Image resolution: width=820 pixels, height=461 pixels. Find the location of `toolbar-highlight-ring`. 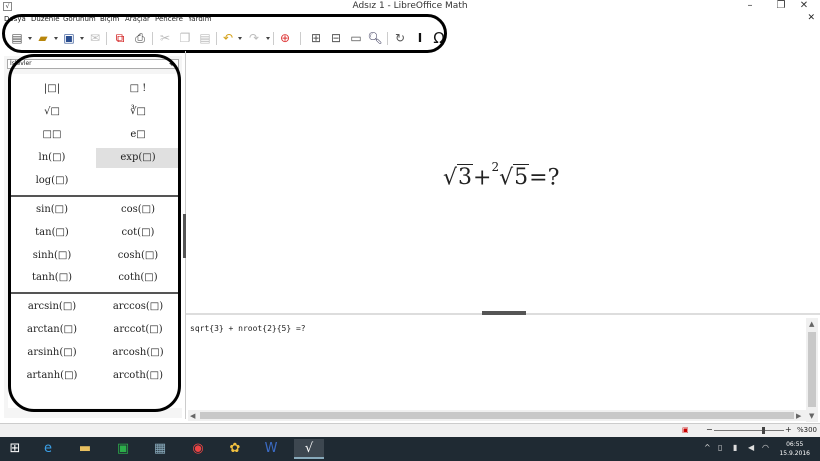

toolbar-highlight-ring is located at coordinates (224, 33).